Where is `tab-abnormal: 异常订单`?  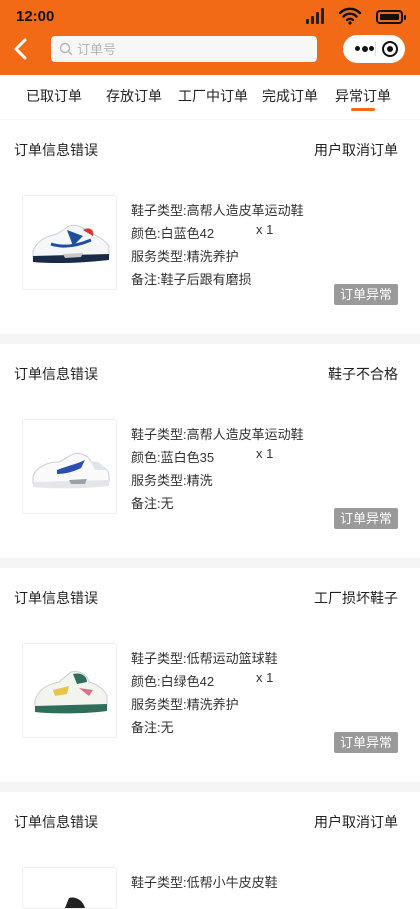 tab-abnormal: 异常订单 is located at coordinates (363, 97).